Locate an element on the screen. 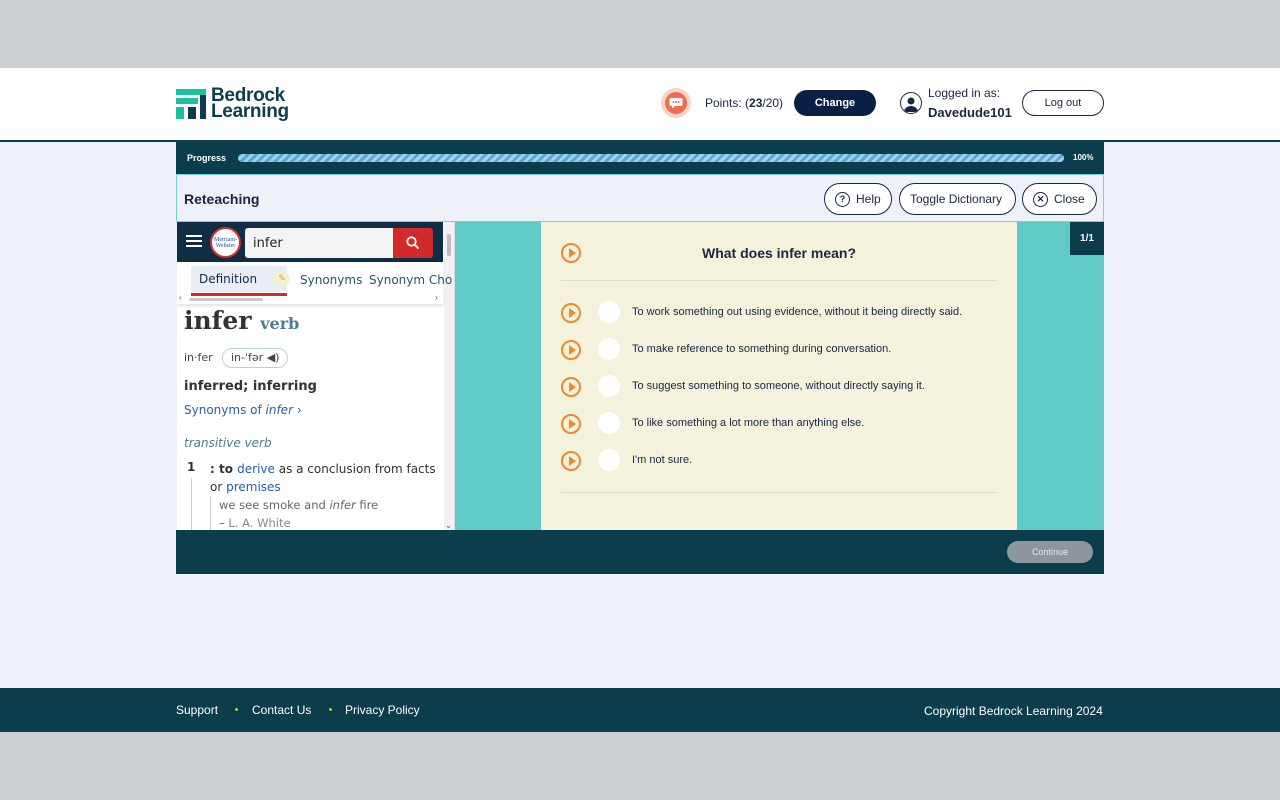  derive-link: derive is located at coordinates (256, 469).